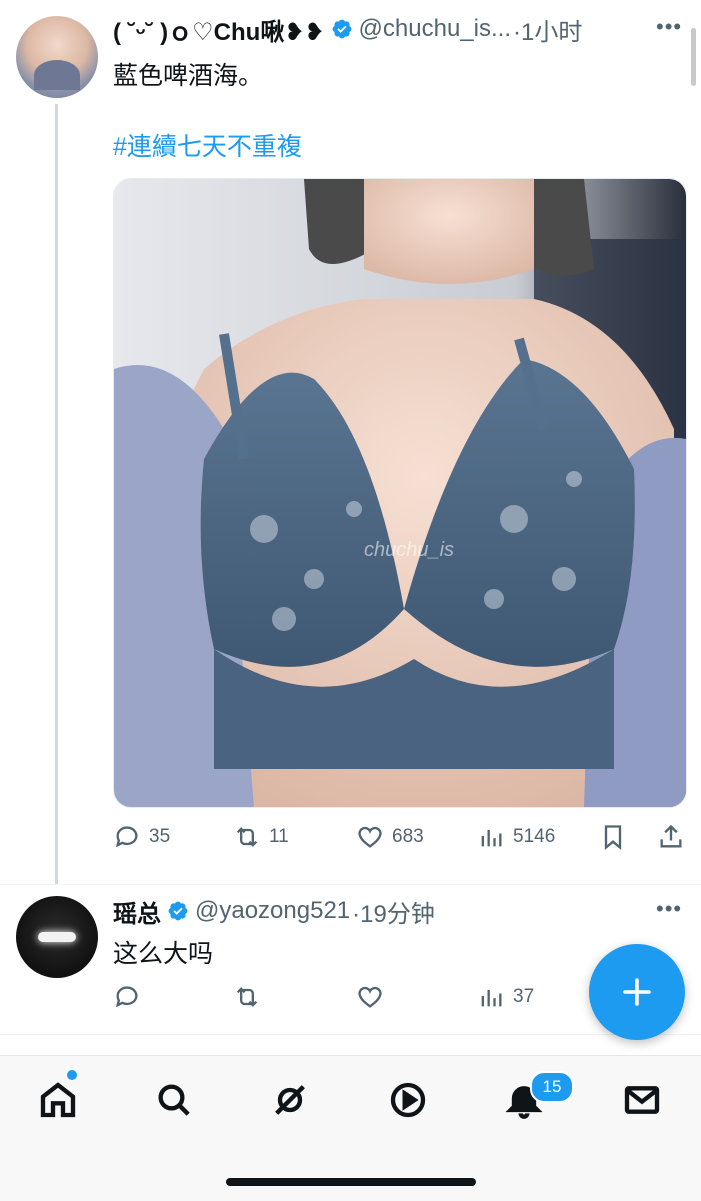 This screenshot has height=1201, width=701. I want to click on home-unread-dot, so click(72, 1075).